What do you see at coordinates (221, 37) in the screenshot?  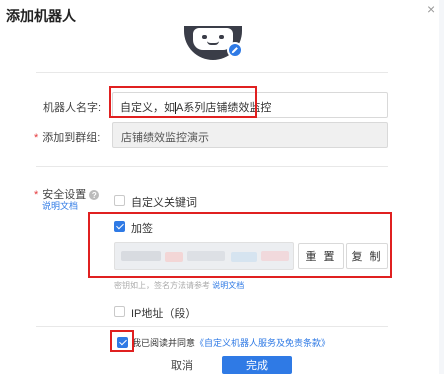 I see `robot-eye-right` at bounding box center [221, 37].